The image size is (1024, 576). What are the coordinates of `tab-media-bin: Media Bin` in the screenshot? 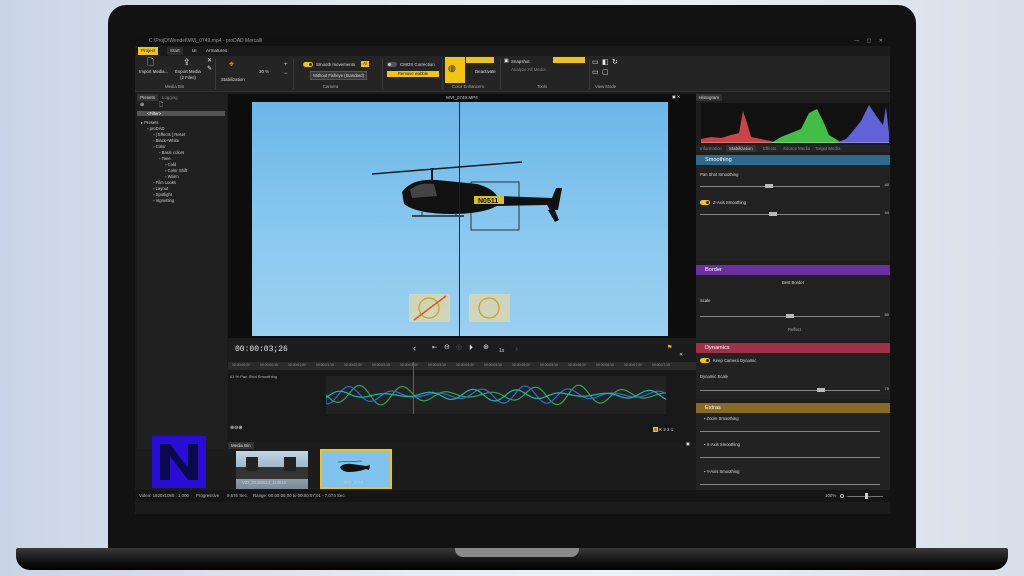 It's located at (241, 445).